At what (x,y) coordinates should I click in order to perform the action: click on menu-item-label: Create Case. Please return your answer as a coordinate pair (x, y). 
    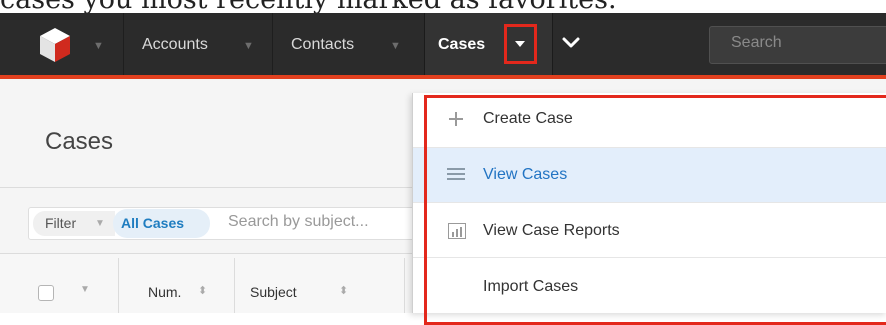
    Looking at the image, I should click on (528, 118).